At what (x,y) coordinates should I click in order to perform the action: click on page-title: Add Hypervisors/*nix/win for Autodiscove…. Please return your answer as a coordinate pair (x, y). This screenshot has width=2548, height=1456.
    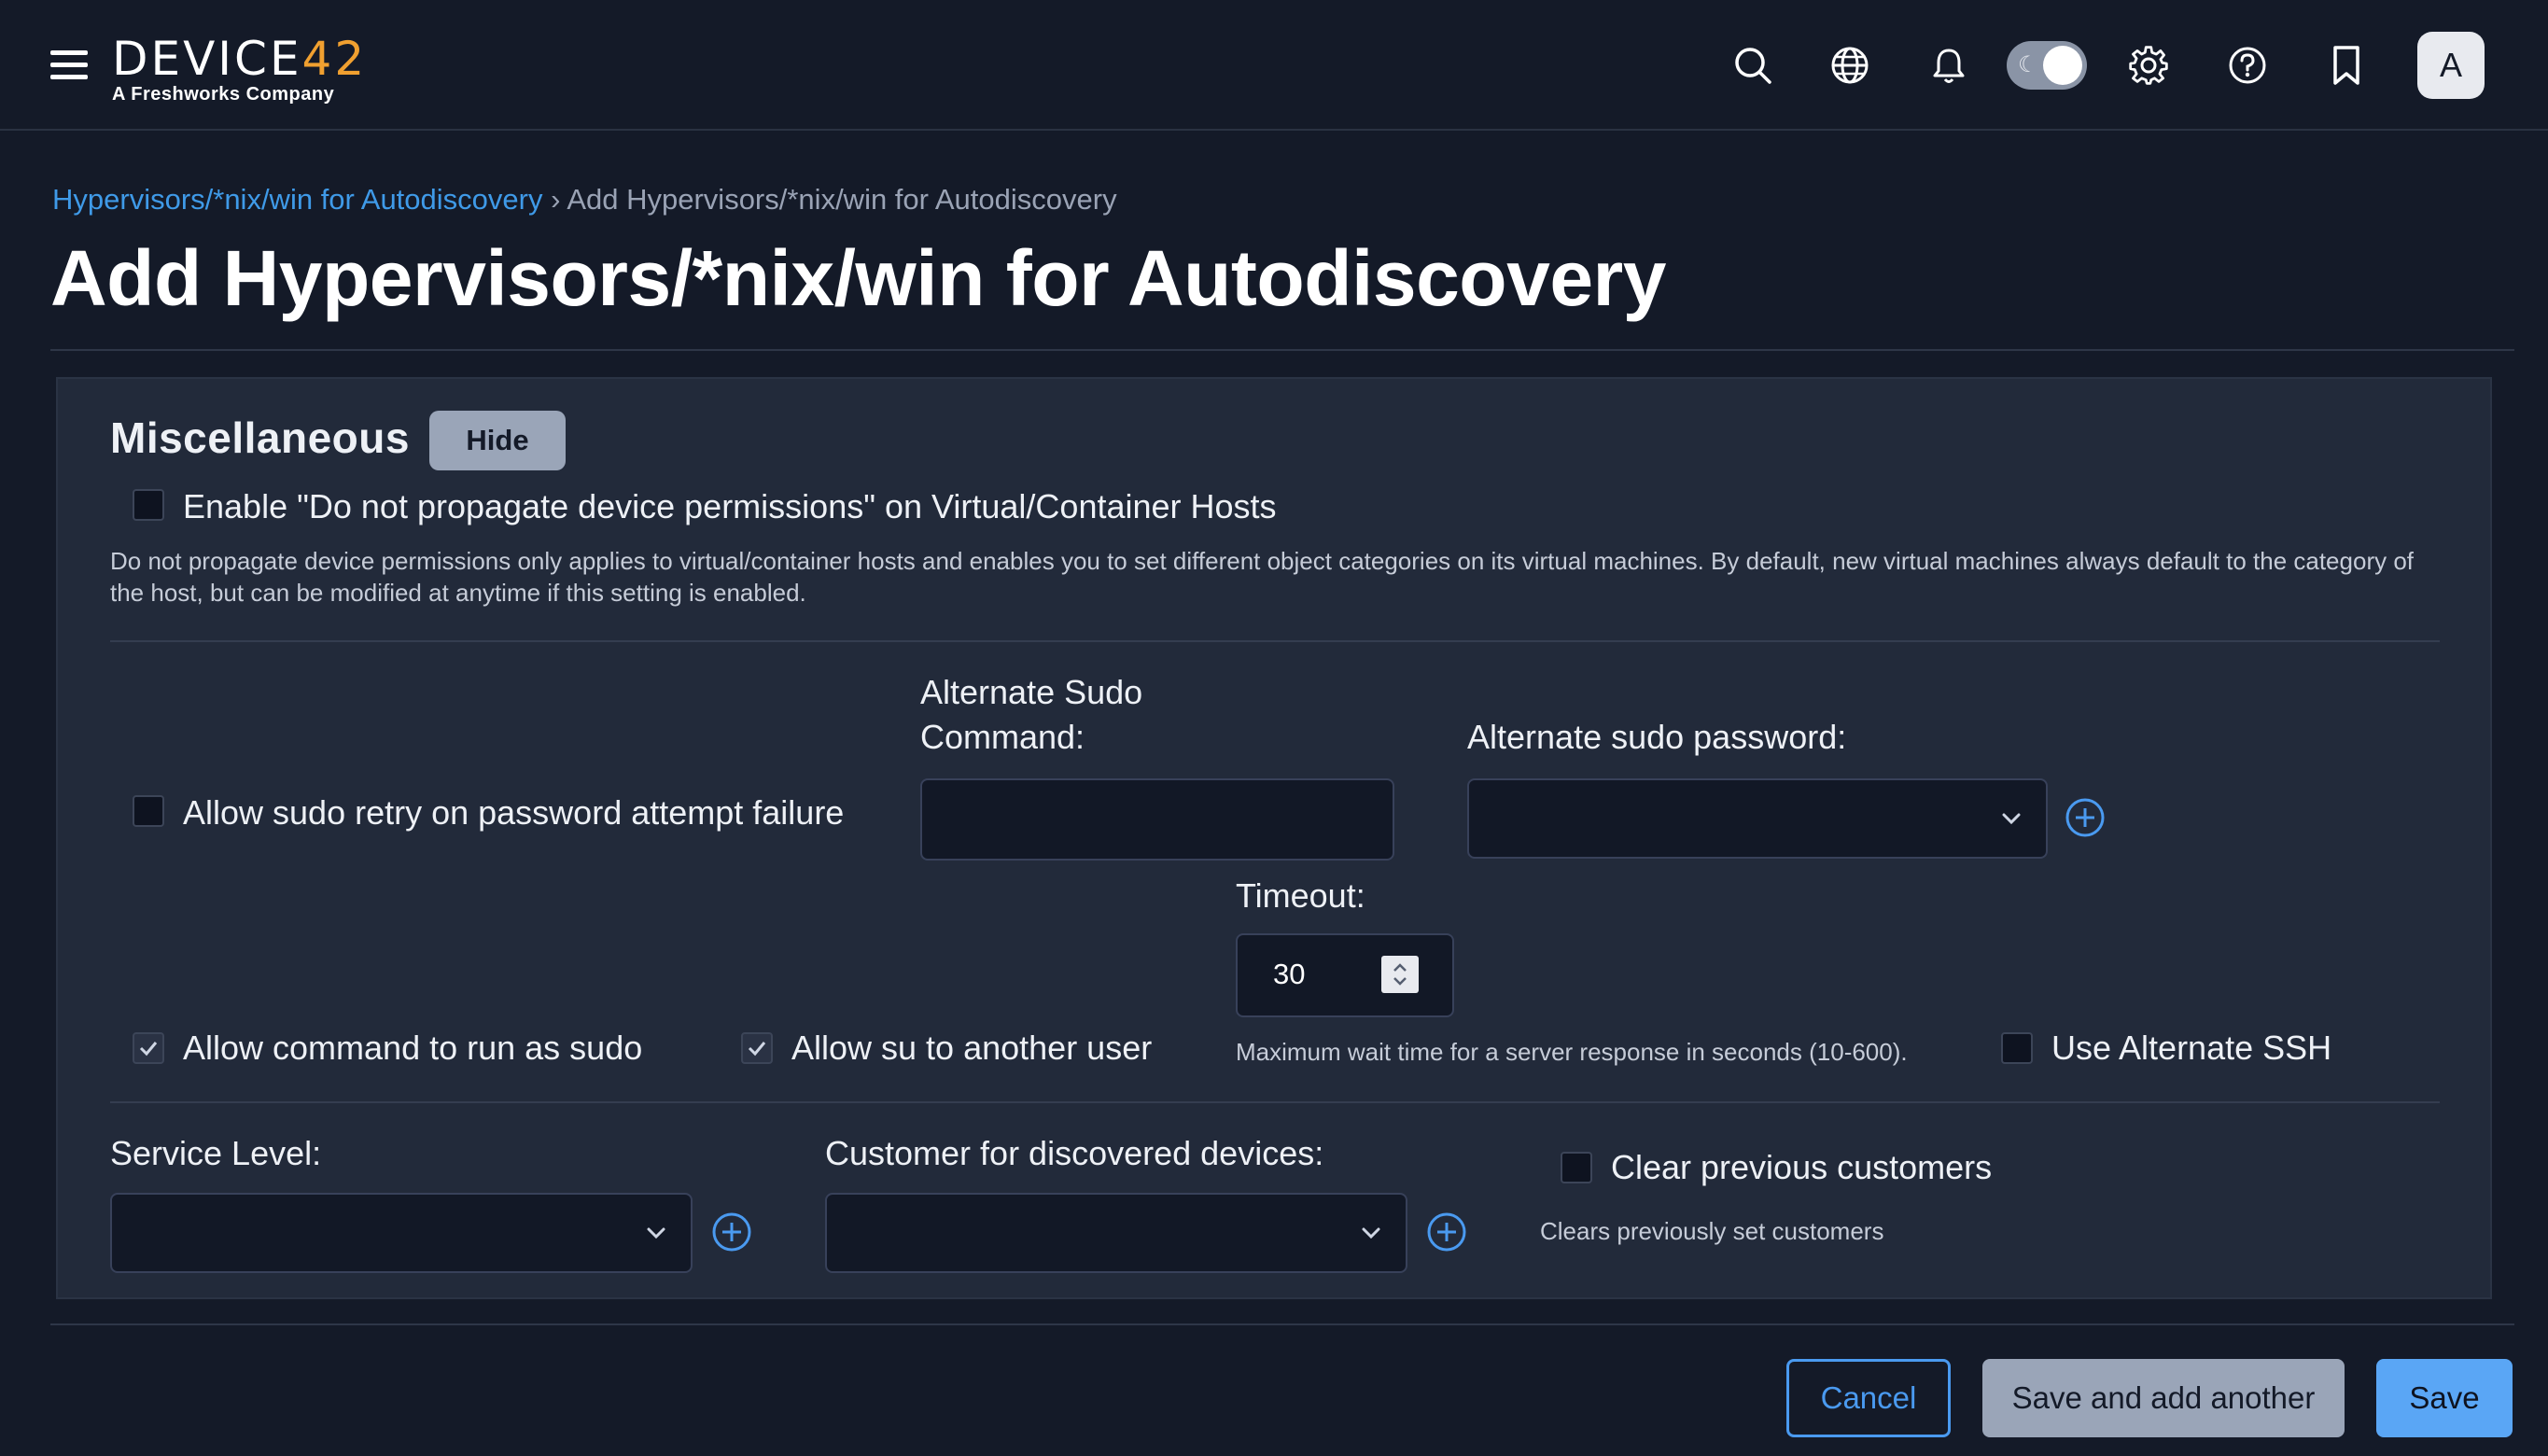
    Looking at the image, I should click on (858, 278).